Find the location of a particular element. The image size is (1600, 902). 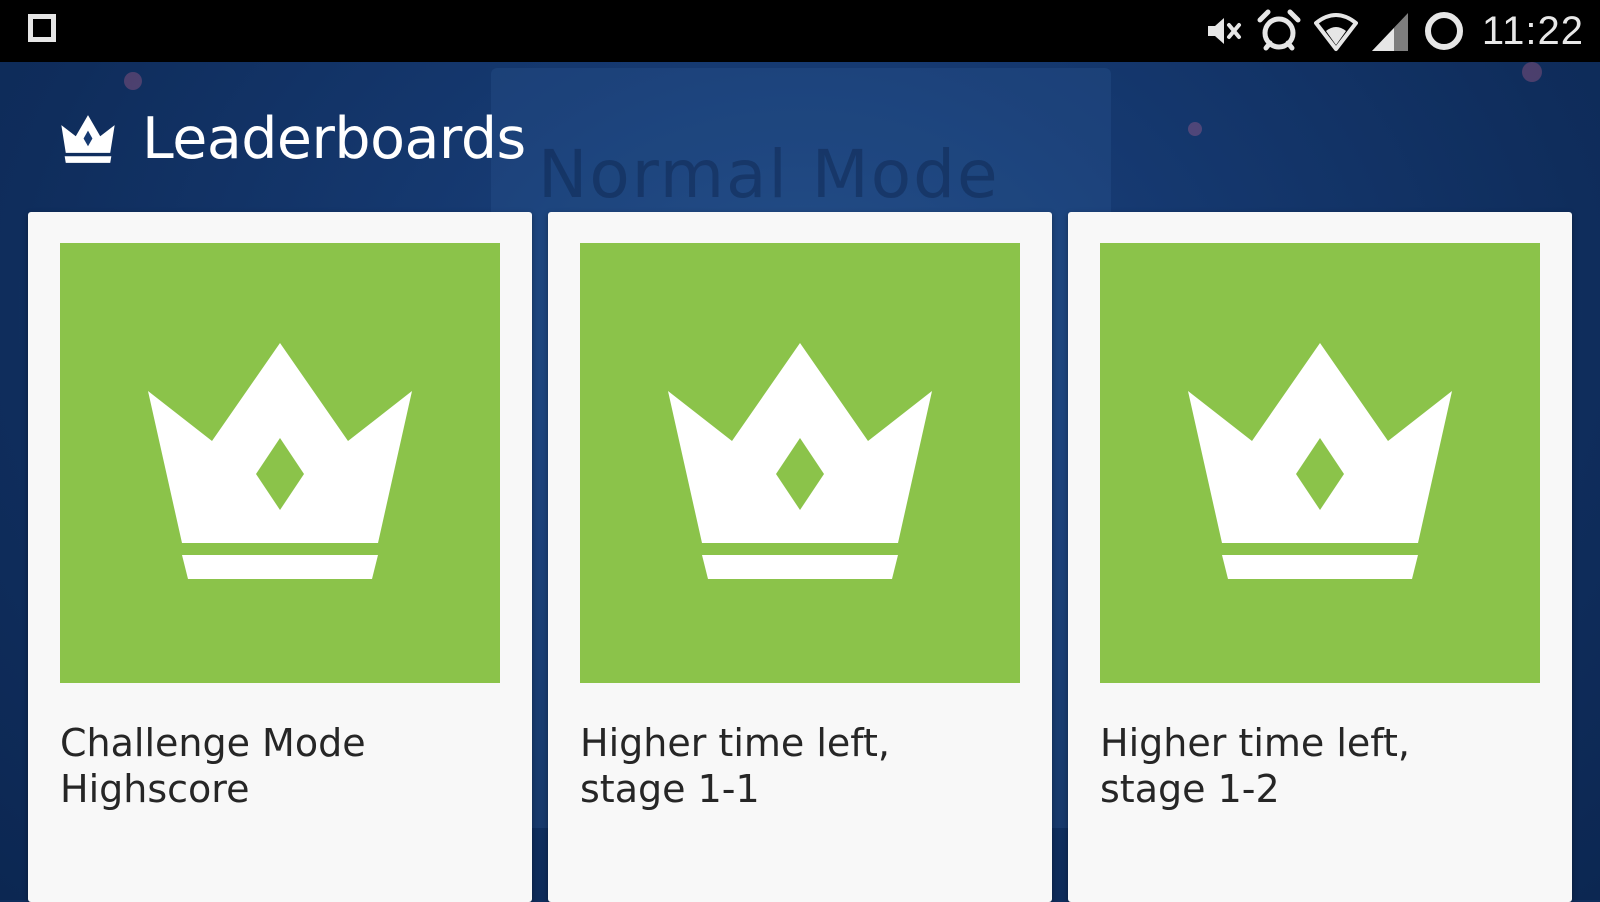

alarm-icon is located at coordinates (1279, 30).